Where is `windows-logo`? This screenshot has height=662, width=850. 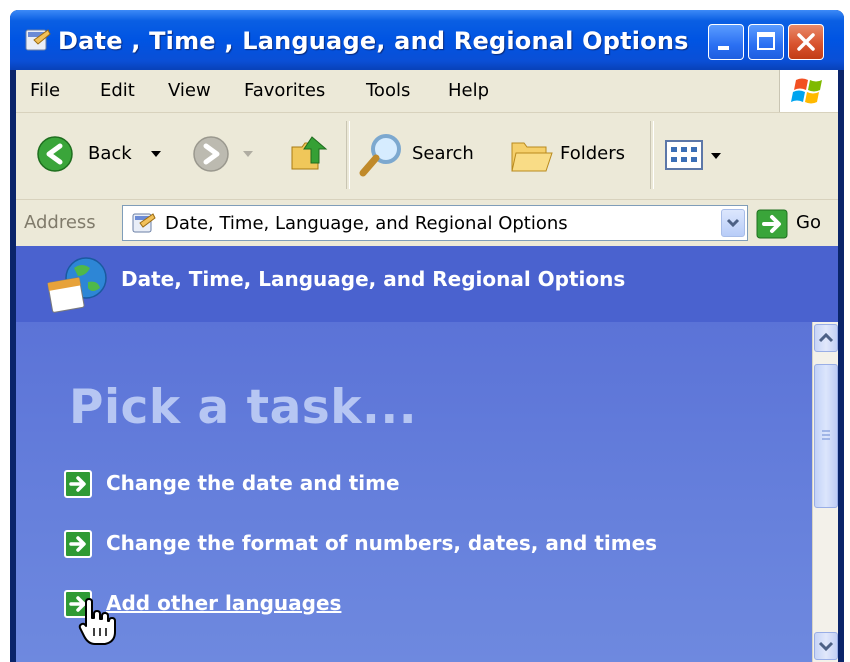 windows-logo is located at coordinates (808, 91).